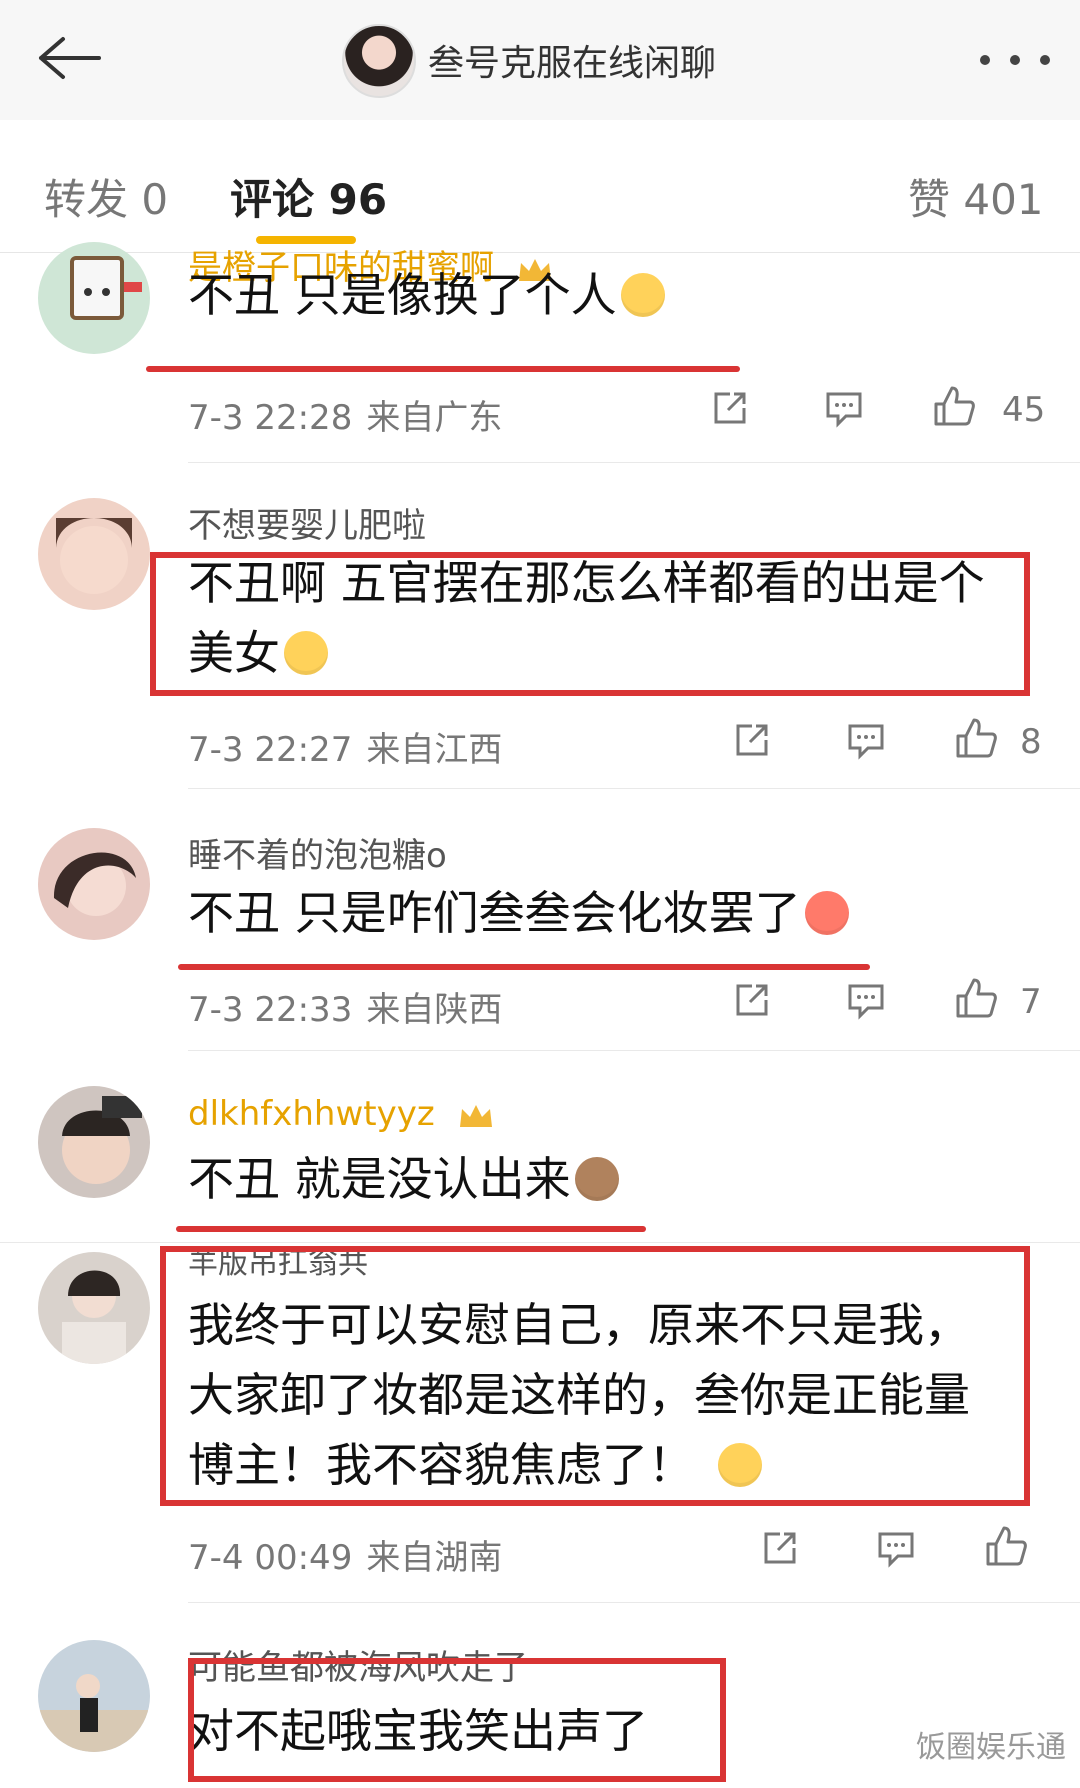 Image resolution: width=1080 pixels, height=1788 pixels. I want to click on comment-location: 来自广东, so click(434, 418).